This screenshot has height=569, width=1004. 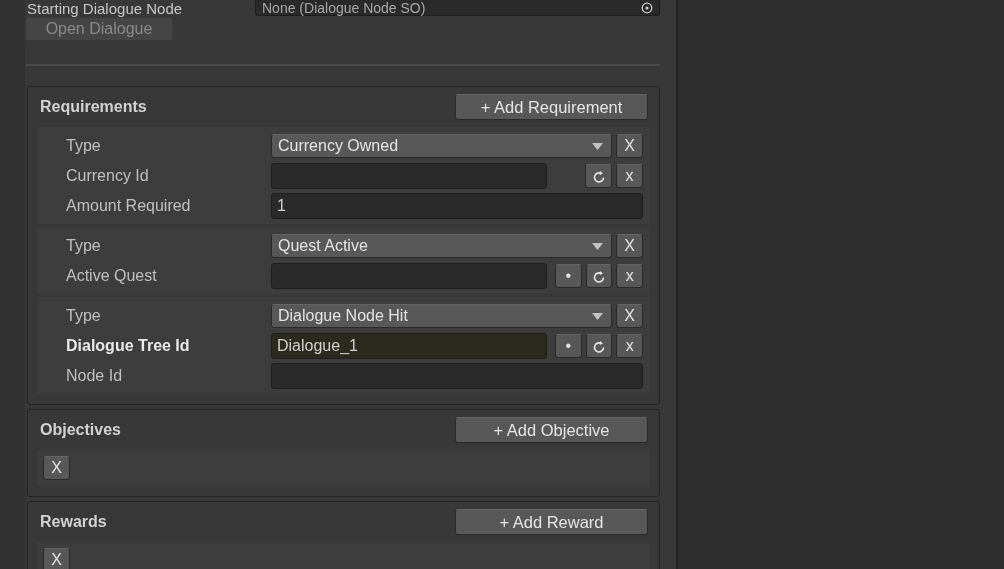 I want to click on target-icon, so click(x=647, y=7).